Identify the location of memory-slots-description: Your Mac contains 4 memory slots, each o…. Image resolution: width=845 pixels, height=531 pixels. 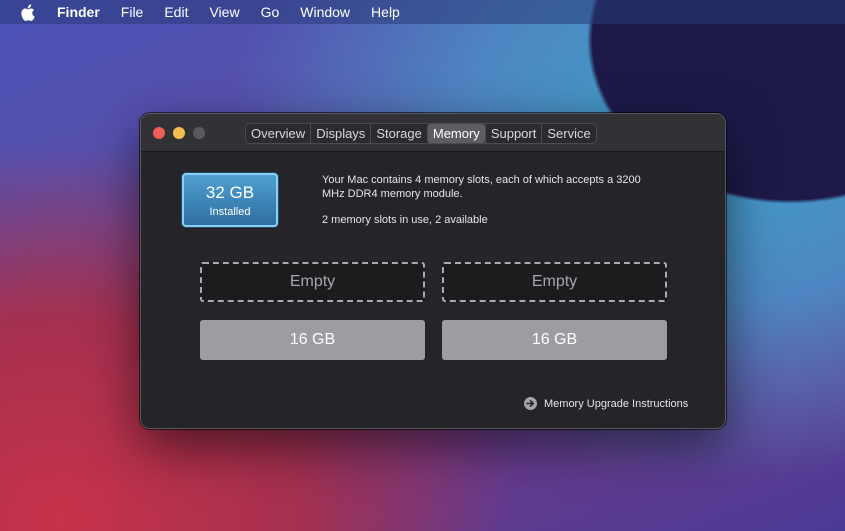
(481, 187).